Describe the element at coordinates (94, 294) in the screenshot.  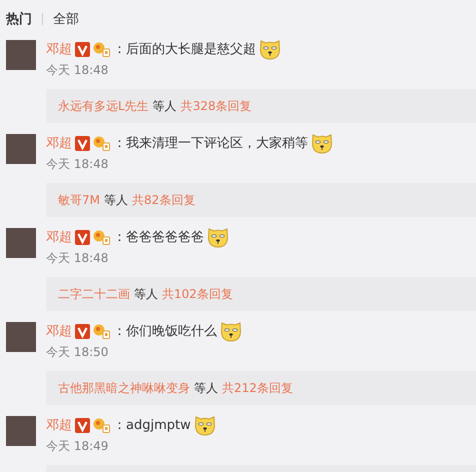
I see `reply-user-link: 二字二十二画` at that location.